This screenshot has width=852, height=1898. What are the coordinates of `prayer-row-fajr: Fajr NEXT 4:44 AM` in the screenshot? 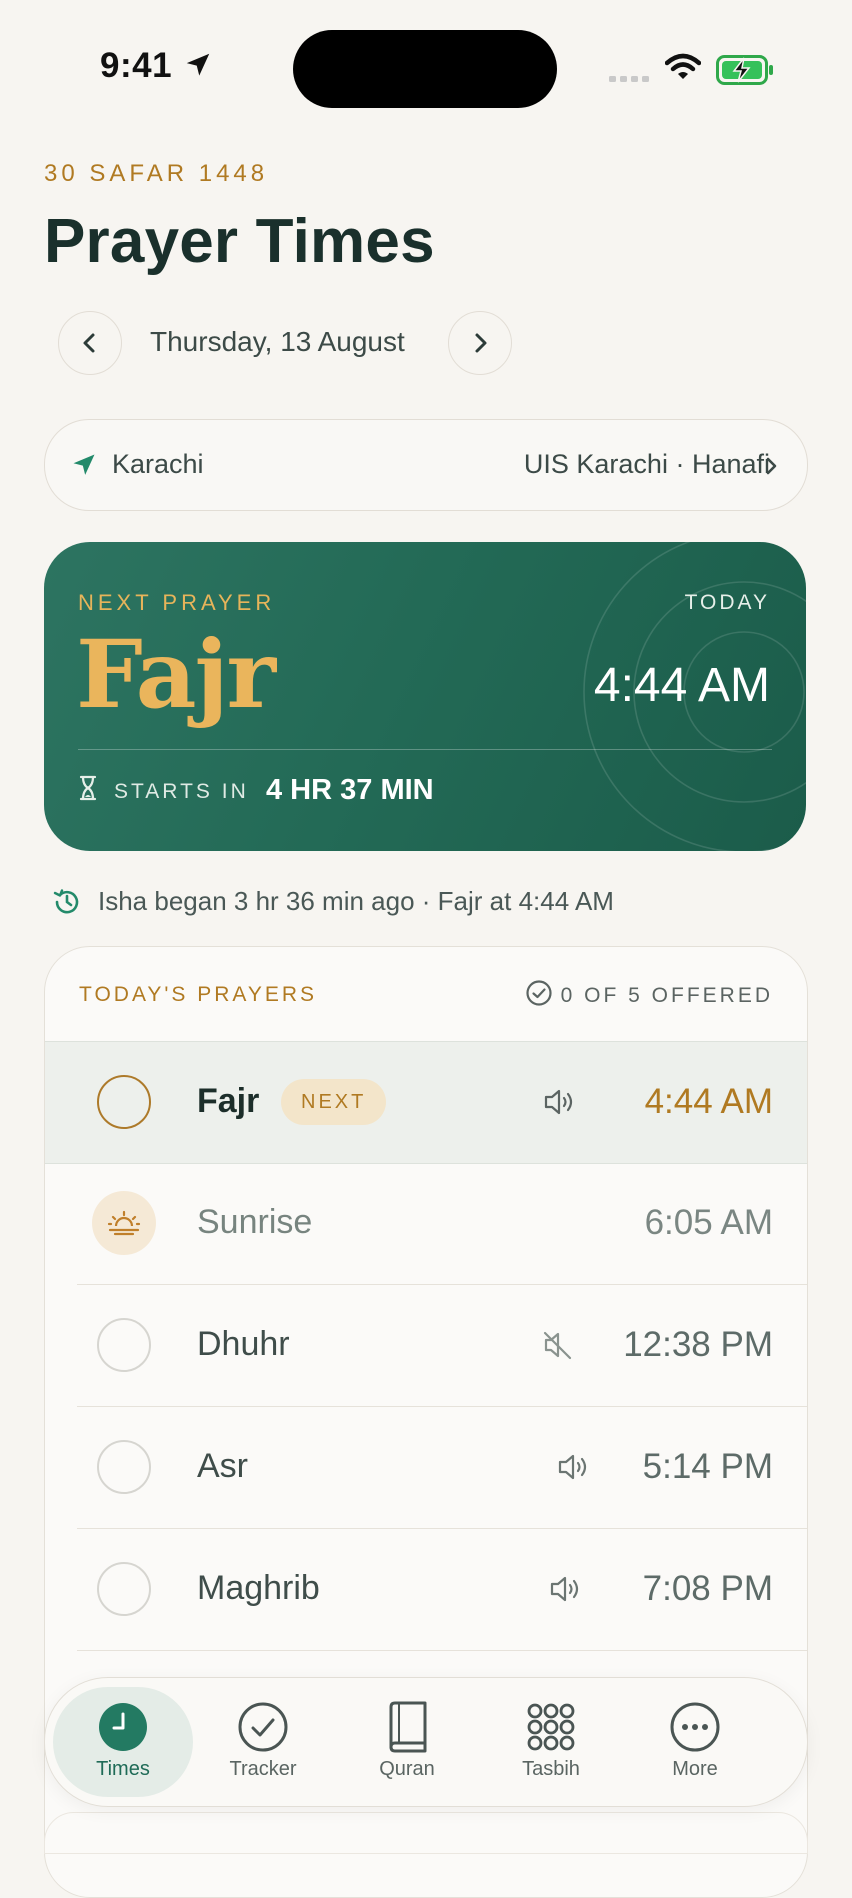 It's located at (426, 1102).